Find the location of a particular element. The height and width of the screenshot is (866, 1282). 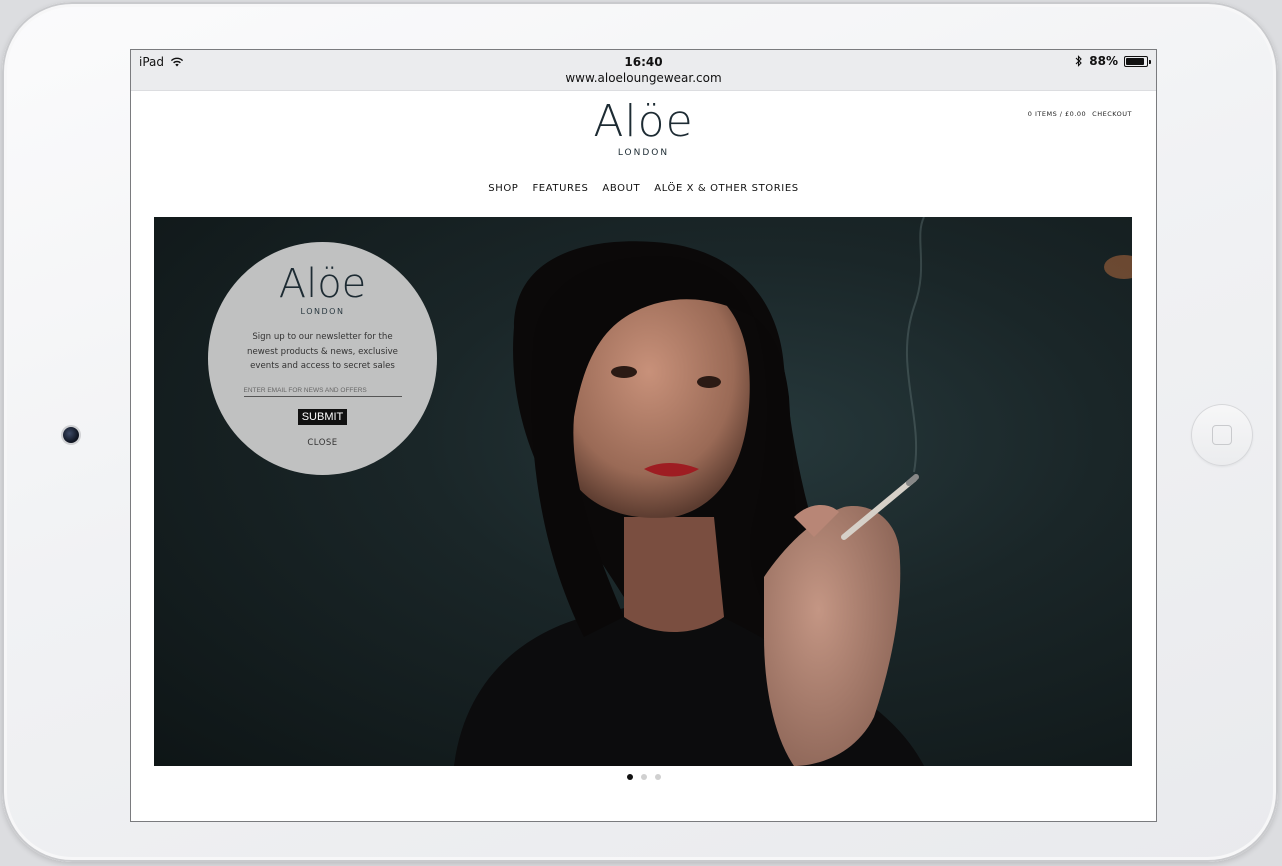

home-square-icon is located at coordinates (1222, 435).